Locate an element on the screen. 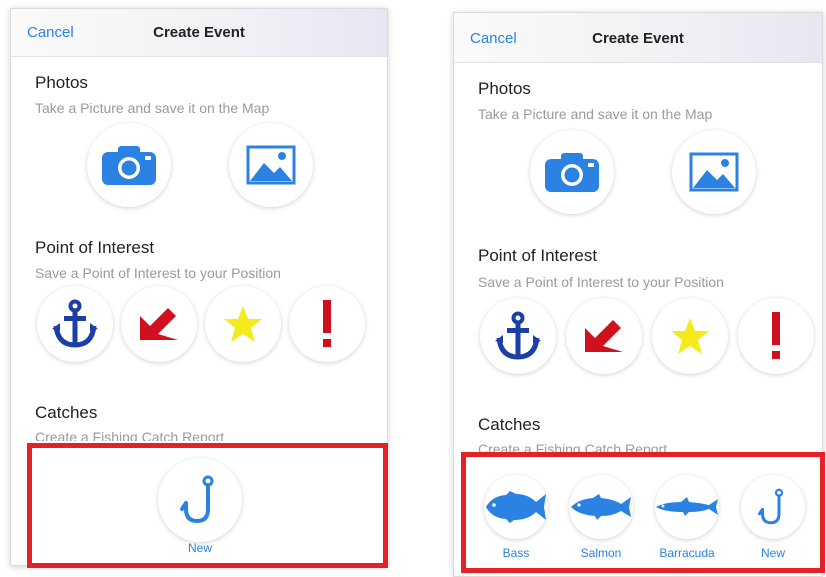 This screenshot has width=826, height=577. barracuda-fish-icon is located at coordinates (687, 507).